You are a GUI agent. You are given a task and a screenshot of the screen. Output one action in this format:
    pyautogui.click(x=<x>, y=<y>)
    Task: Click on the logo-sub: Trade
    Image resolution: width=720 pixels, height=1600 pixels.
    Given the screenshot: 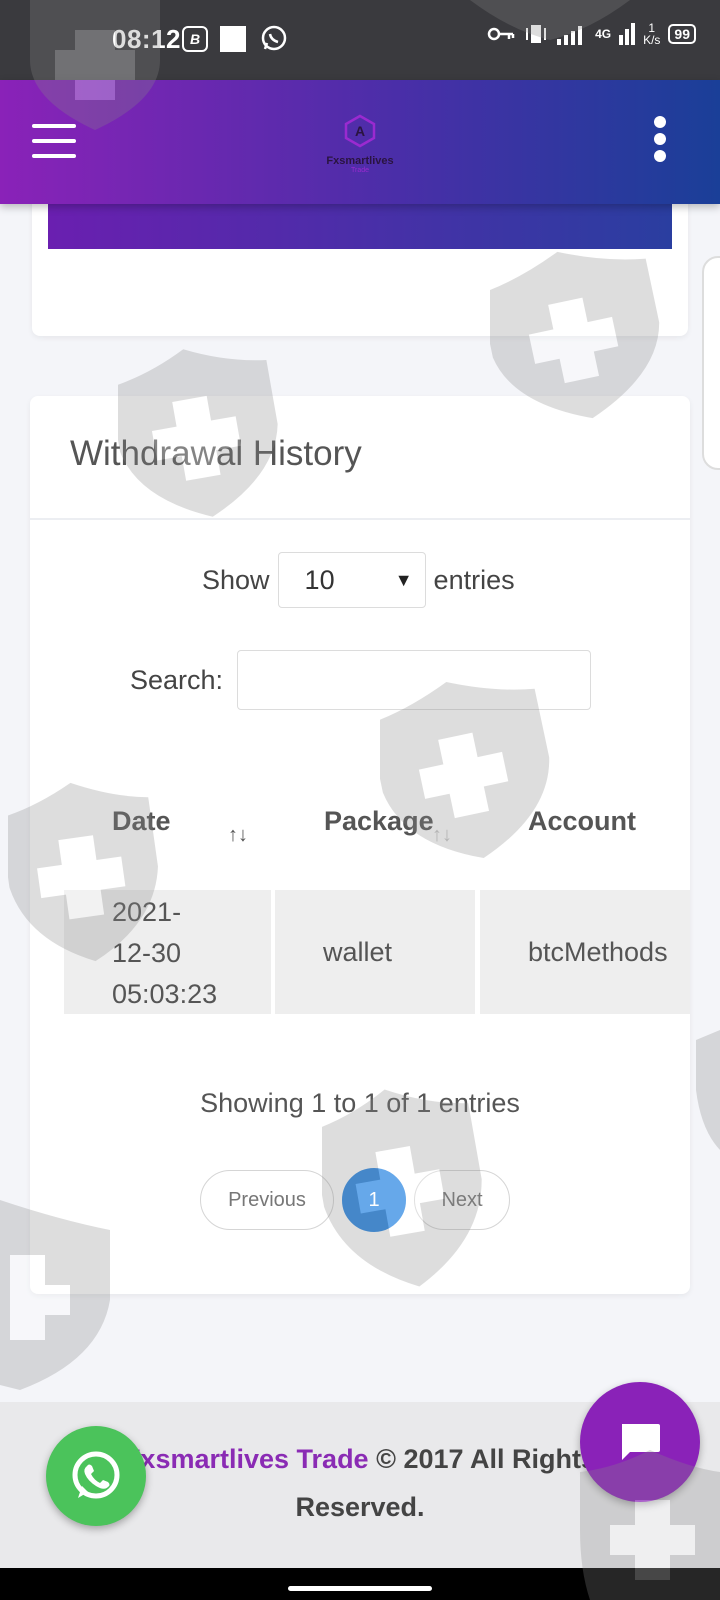 What is the action you would take?
    pyautogui.click(x=360, y=170)
    